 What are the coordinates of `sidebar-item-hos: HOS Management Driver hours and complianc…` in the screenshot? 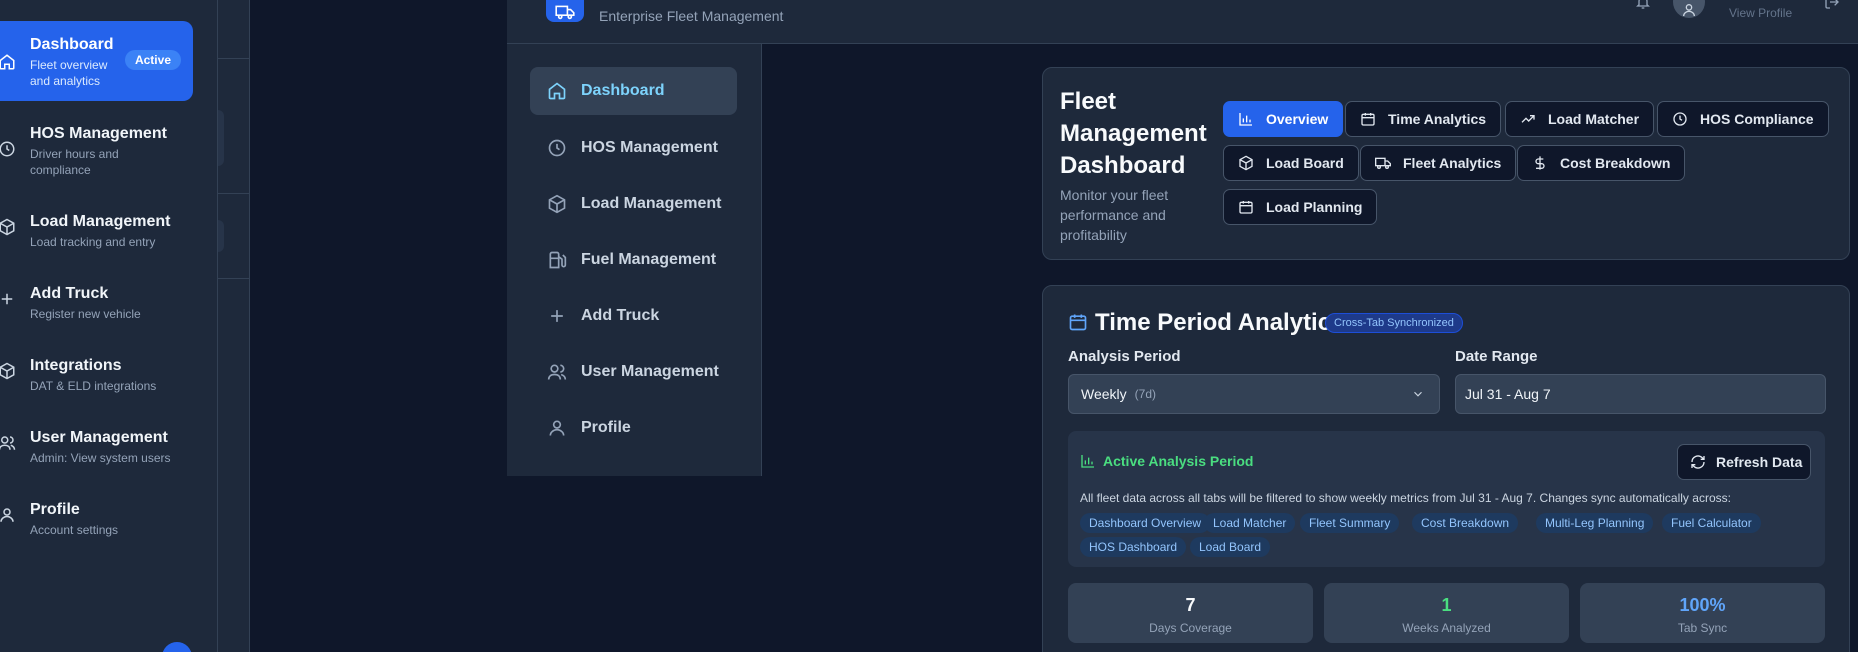 It's located at (96, 151).